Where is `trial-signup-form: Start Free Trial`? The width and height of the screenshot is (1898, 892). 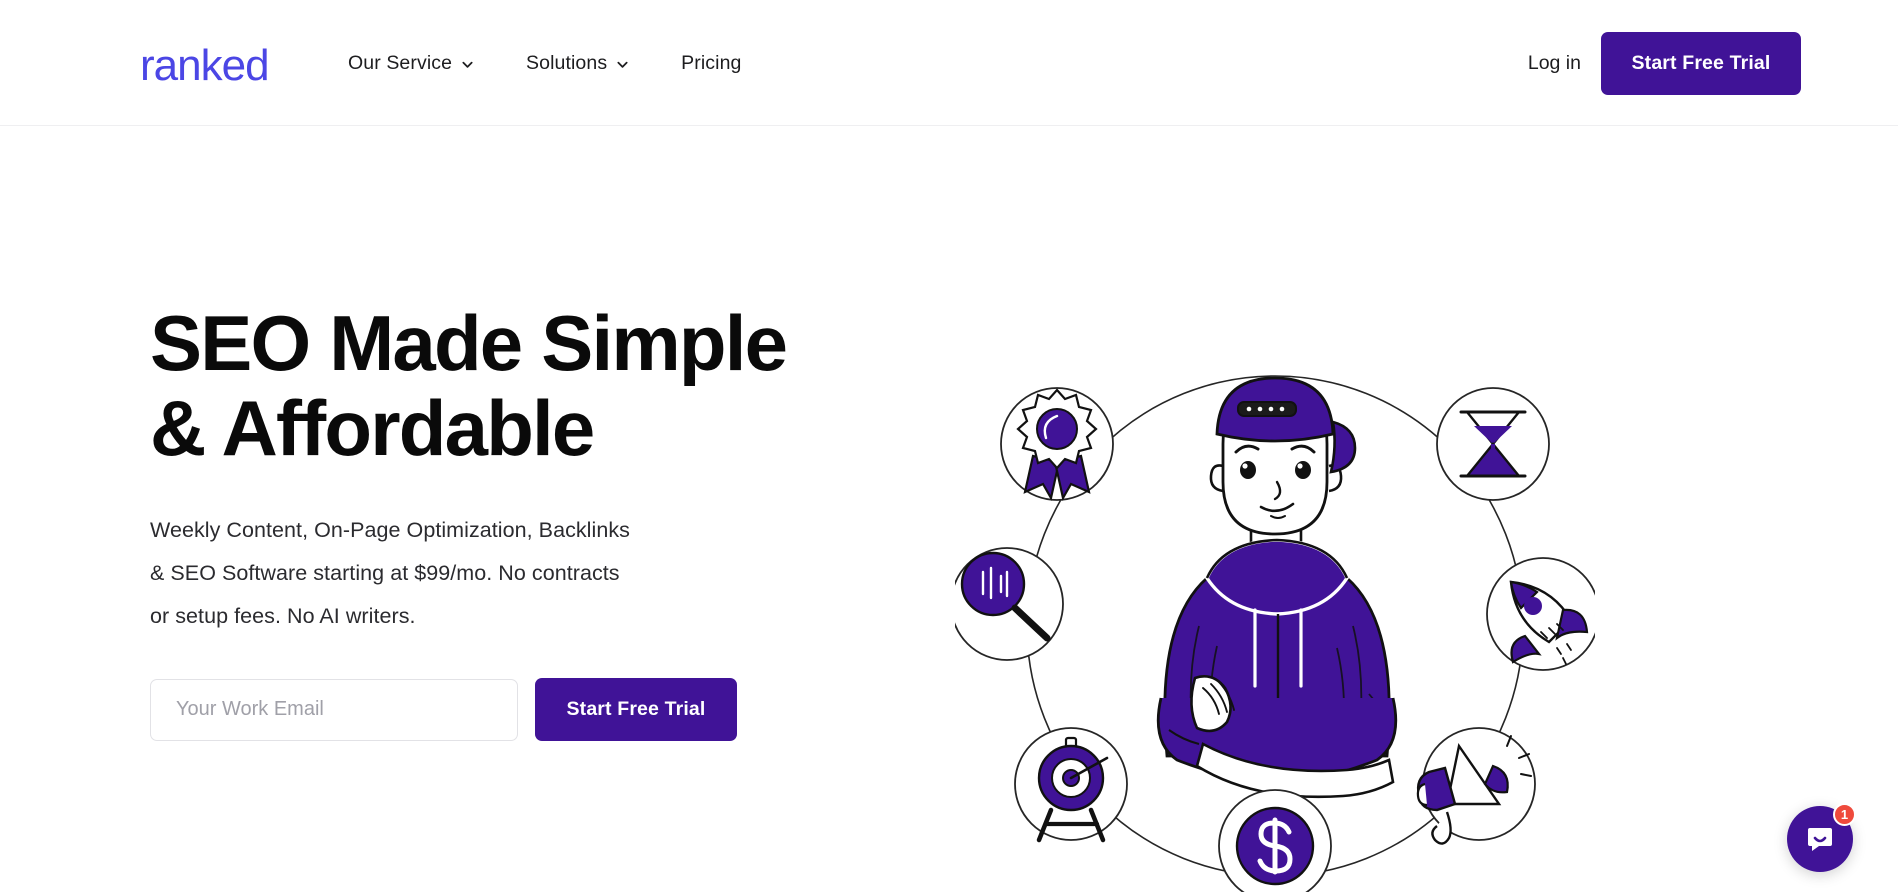
trial-signup-form: Start Free Trial is located at coordinates (490, 710).